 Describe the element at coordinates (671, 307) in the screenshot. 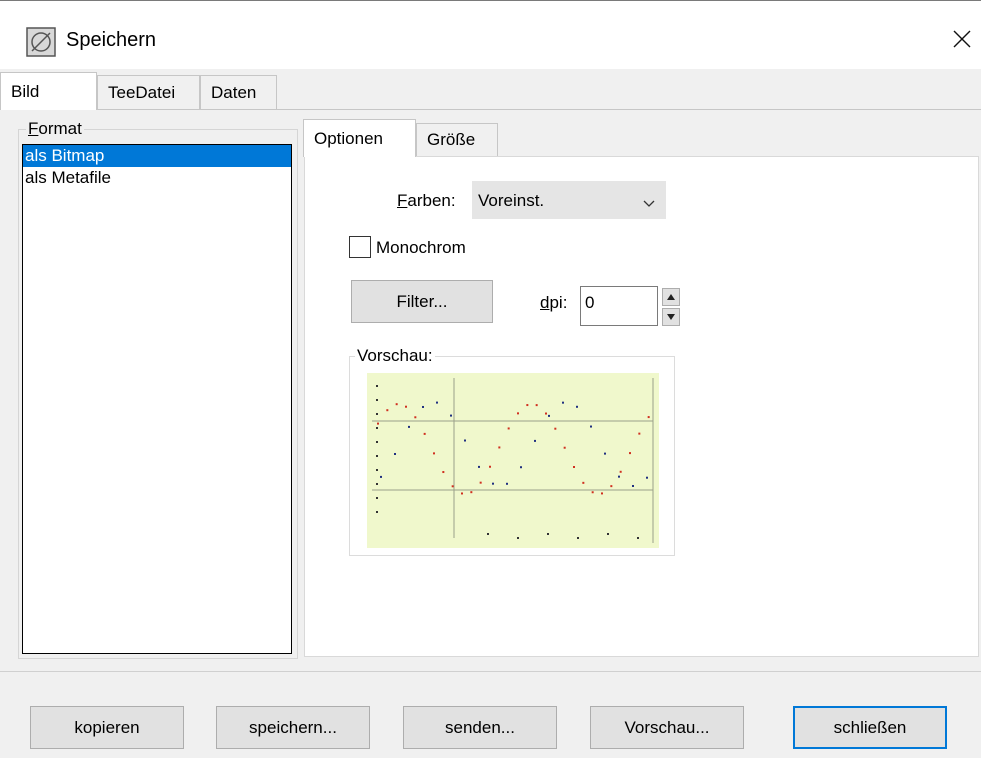

I see `dpi-spinner` at that location.